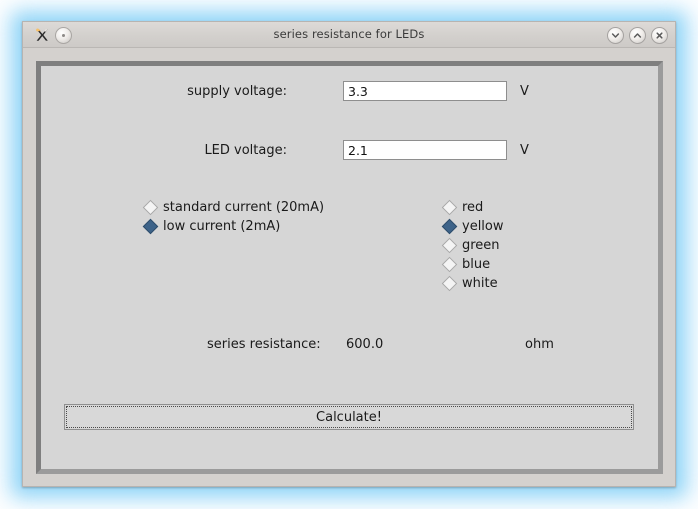 The height and width of the screenshot is (509, 698). What do you see at coordinates (63, 35) in the screenshot?
I see `window-menu-icon` at bounding box center [63, 35].